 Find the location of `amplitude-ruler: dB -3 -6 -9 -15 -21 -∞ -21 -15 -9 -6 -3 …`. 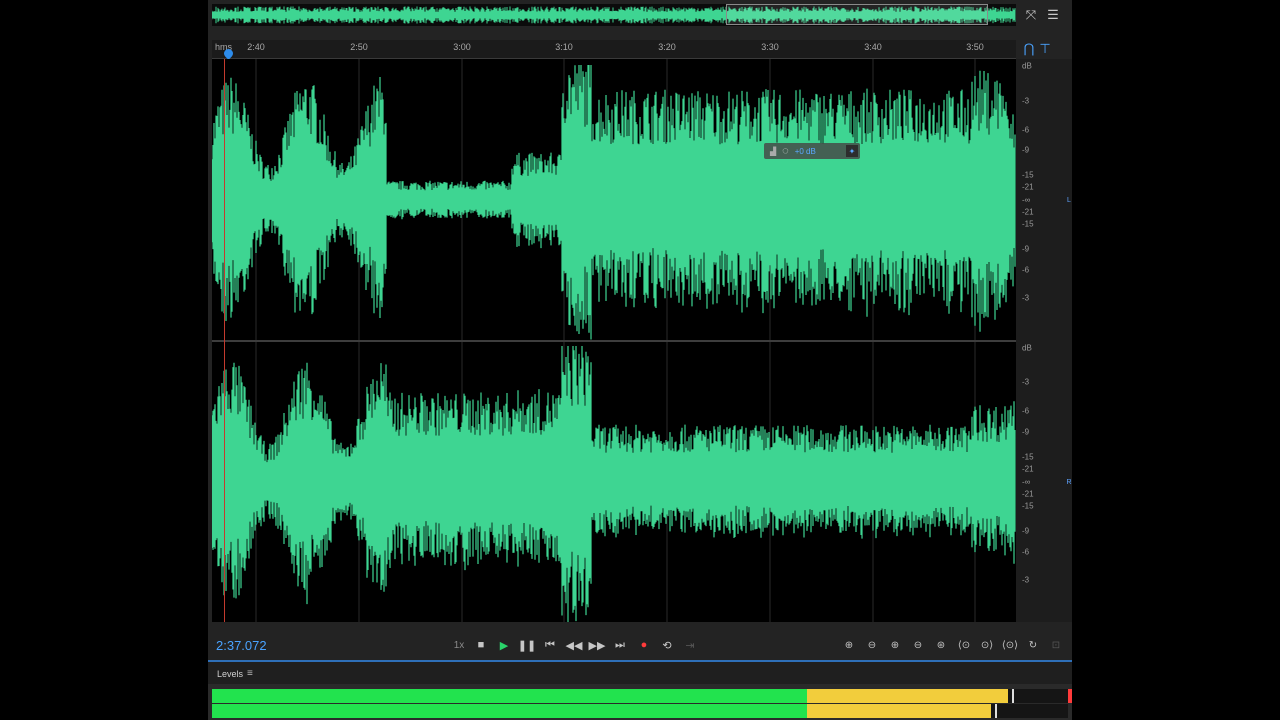

amplitude-ruler: dB -3 -6 -9 -15 -21 -∞ -21 -15 -9 -6 -3 … is located at coordinates (1044, 340).